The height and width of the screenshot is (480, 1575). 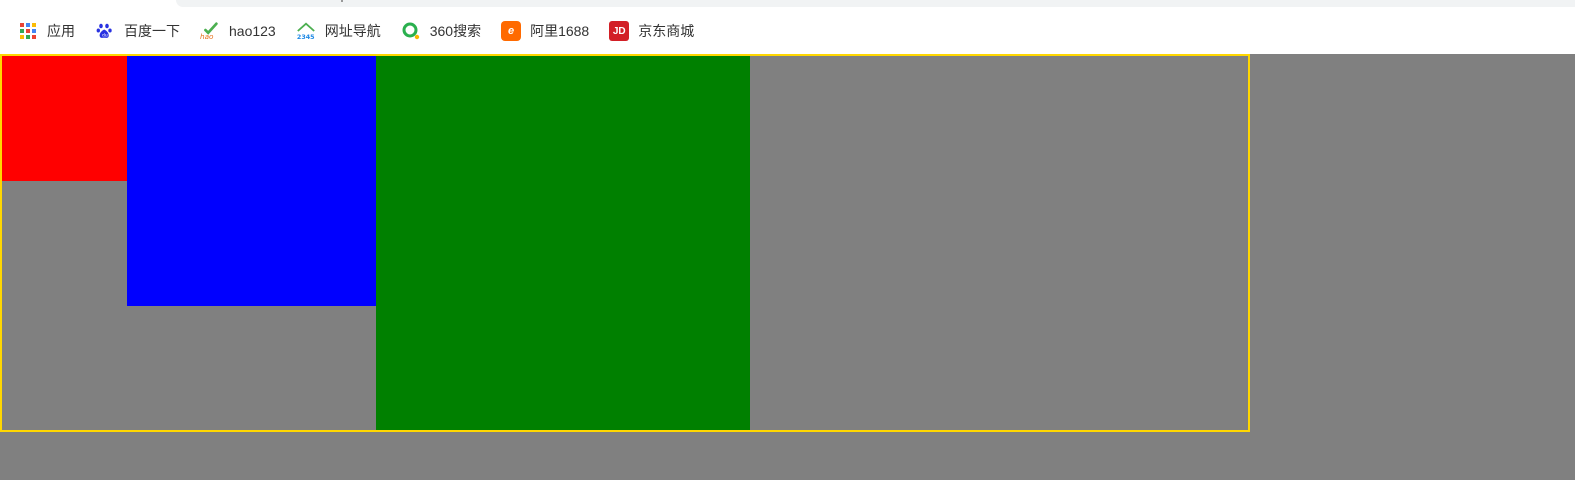 What do you see at coordinates (61, 31) in the screenshot?
I see `bookmark-label: 应用` at bounding box center [61, 31].